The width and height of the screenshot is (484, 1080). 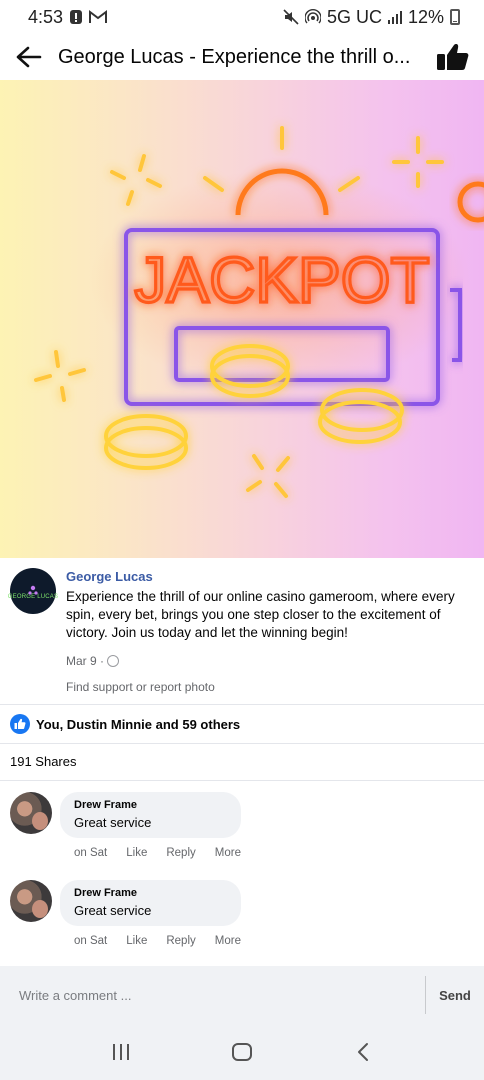 I want to click on system-nav-bar, so click(x=242, y=1052).